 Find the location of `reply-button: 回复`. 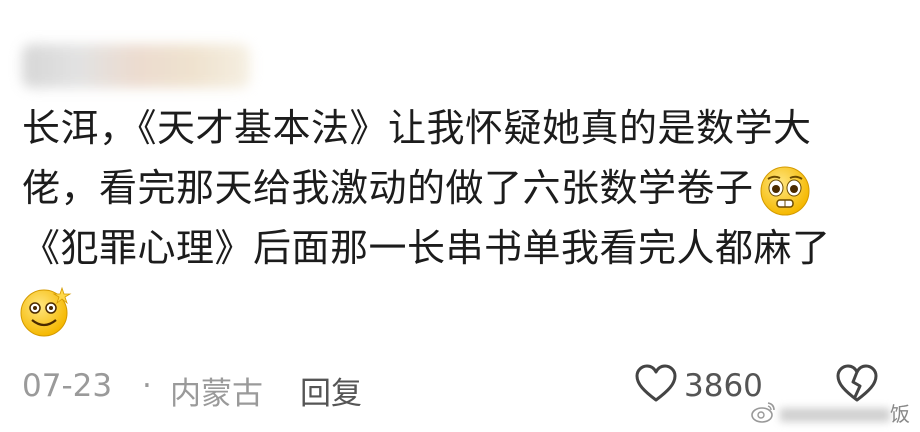

reply-button: 回复 is located at coordinates (331, 390).